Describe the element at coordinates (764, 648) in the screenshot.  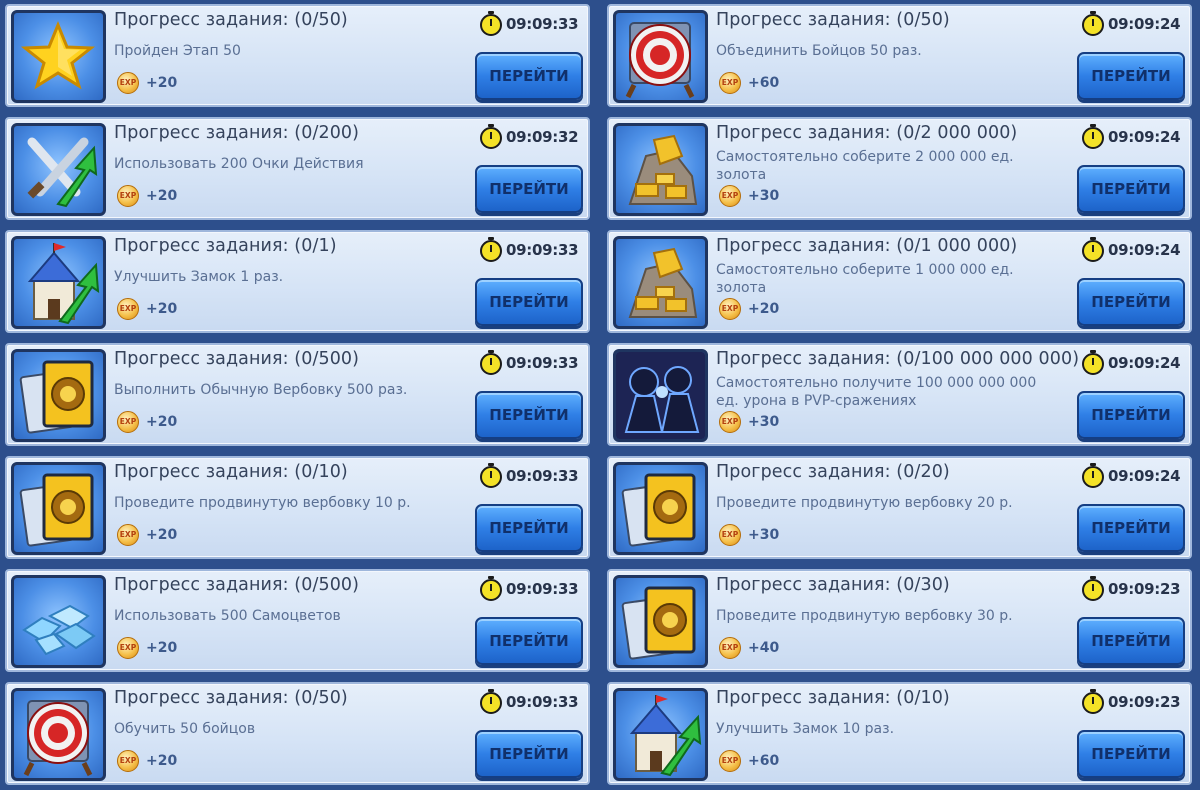
I see `exp-reward: +40` at that location.